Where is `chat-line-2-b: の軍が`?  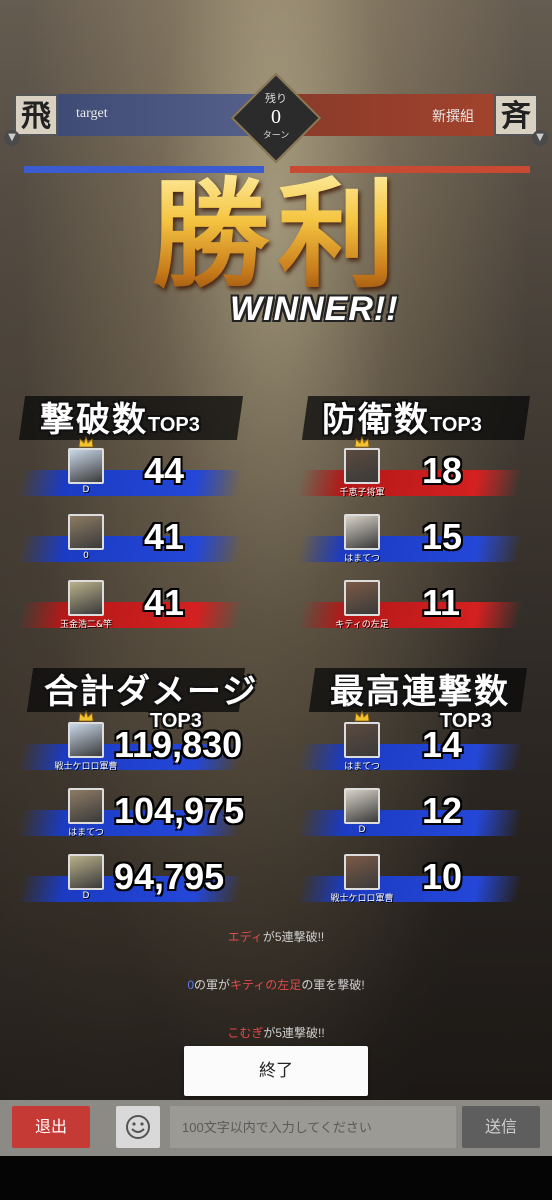 chat-line-2-b: の軍が is located at coordinates (212, 985).